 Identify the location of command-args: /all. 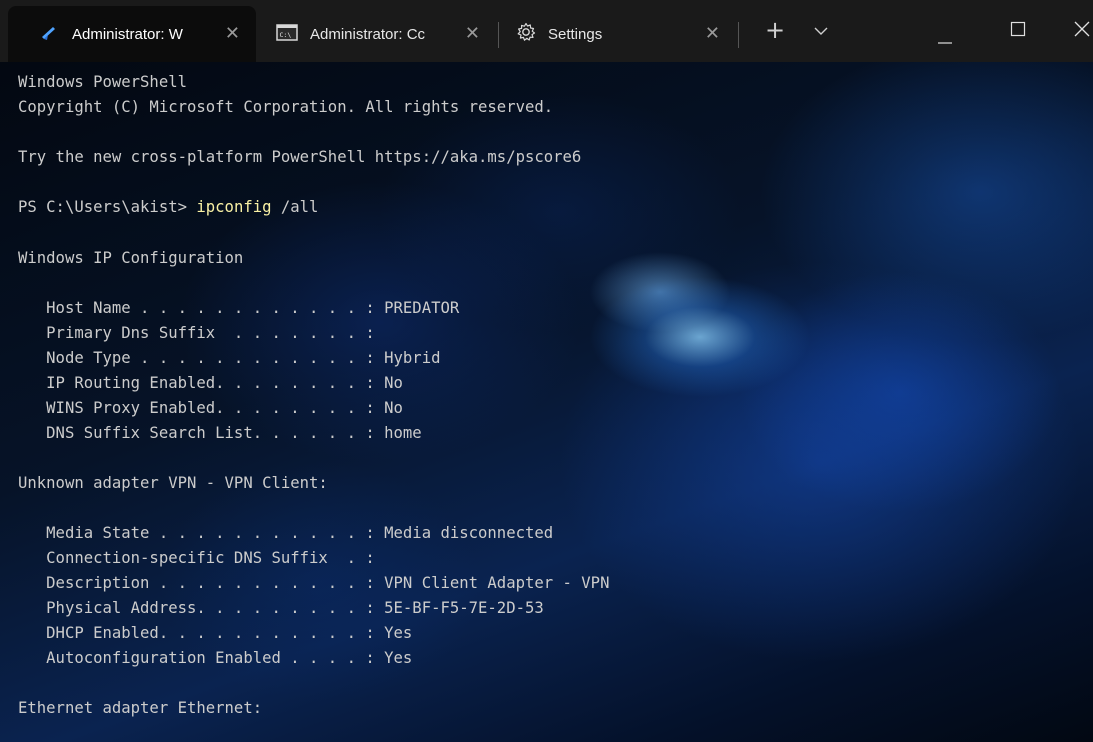
(295, 207).